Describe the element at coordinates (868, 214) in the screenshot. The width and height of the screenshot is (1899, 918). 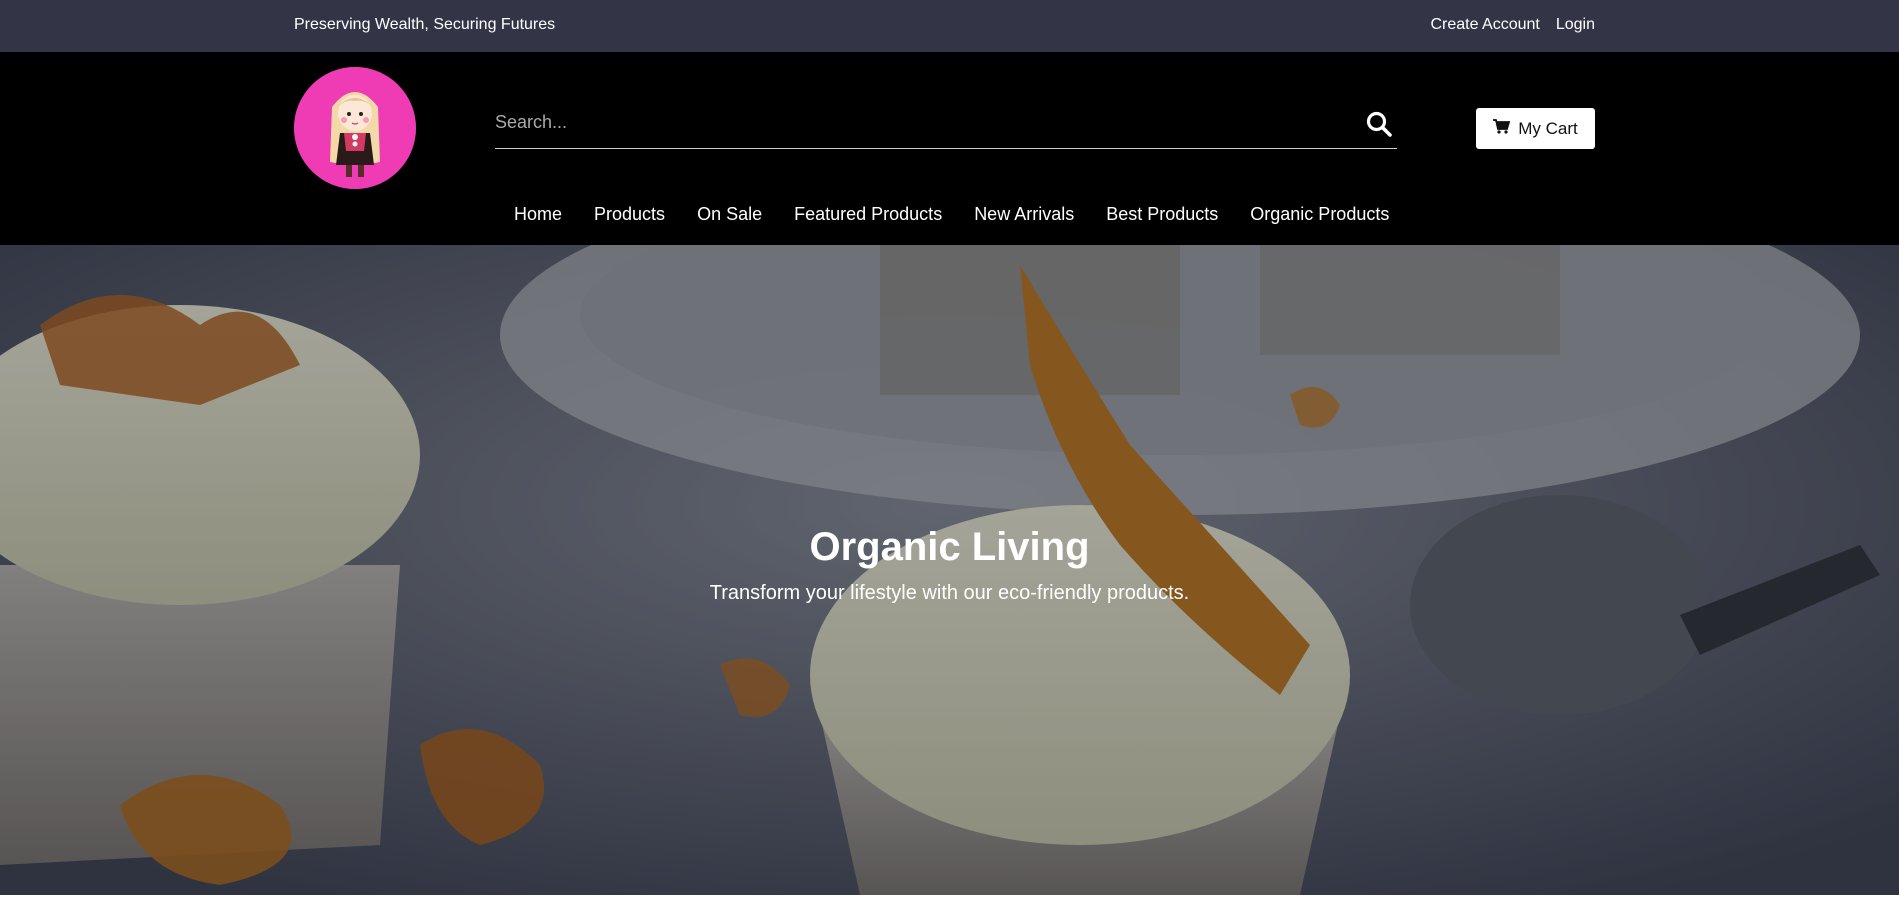
I see `nav-item-featured-products: Featured Products` at that location.